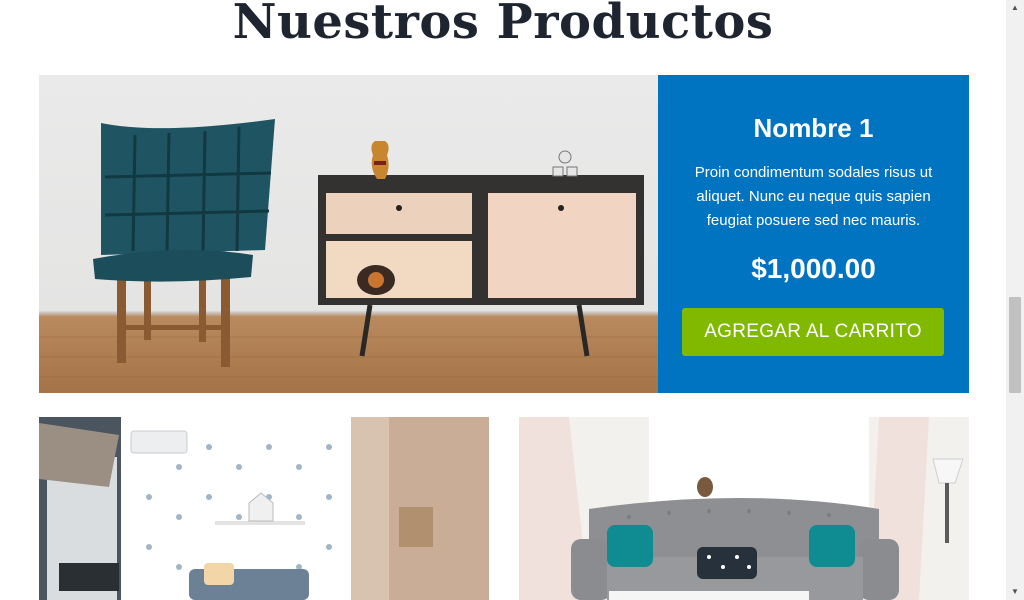 This screenshot has height=600, width=1024. I want to click on vertical-scrollbar: ▲ ▼, so click(1015, 300).